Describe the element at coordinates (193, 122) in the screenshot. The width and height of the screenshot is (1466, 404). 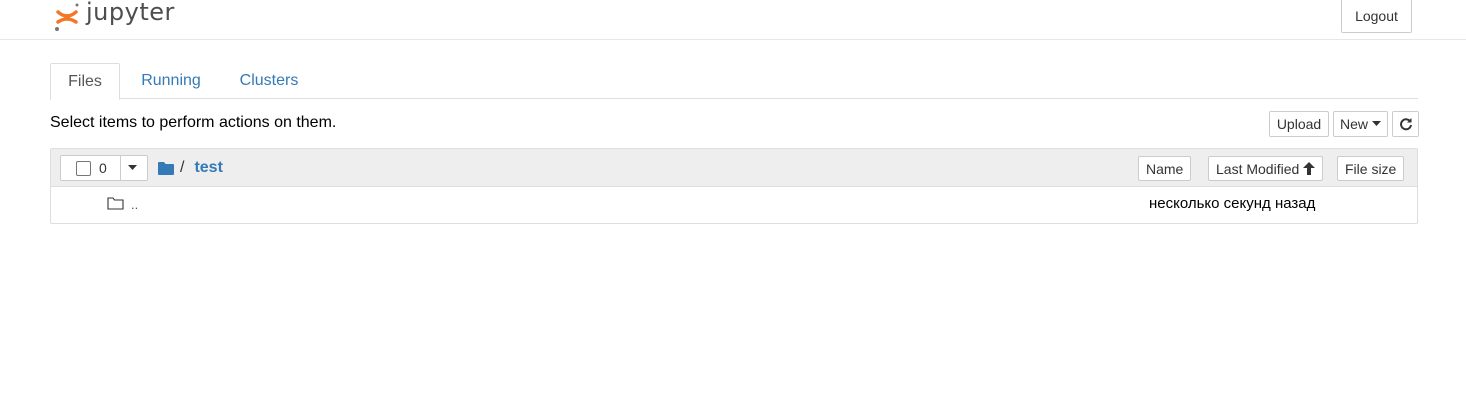
I see `selection-hint: Select items to perform actions on them.` at that location.